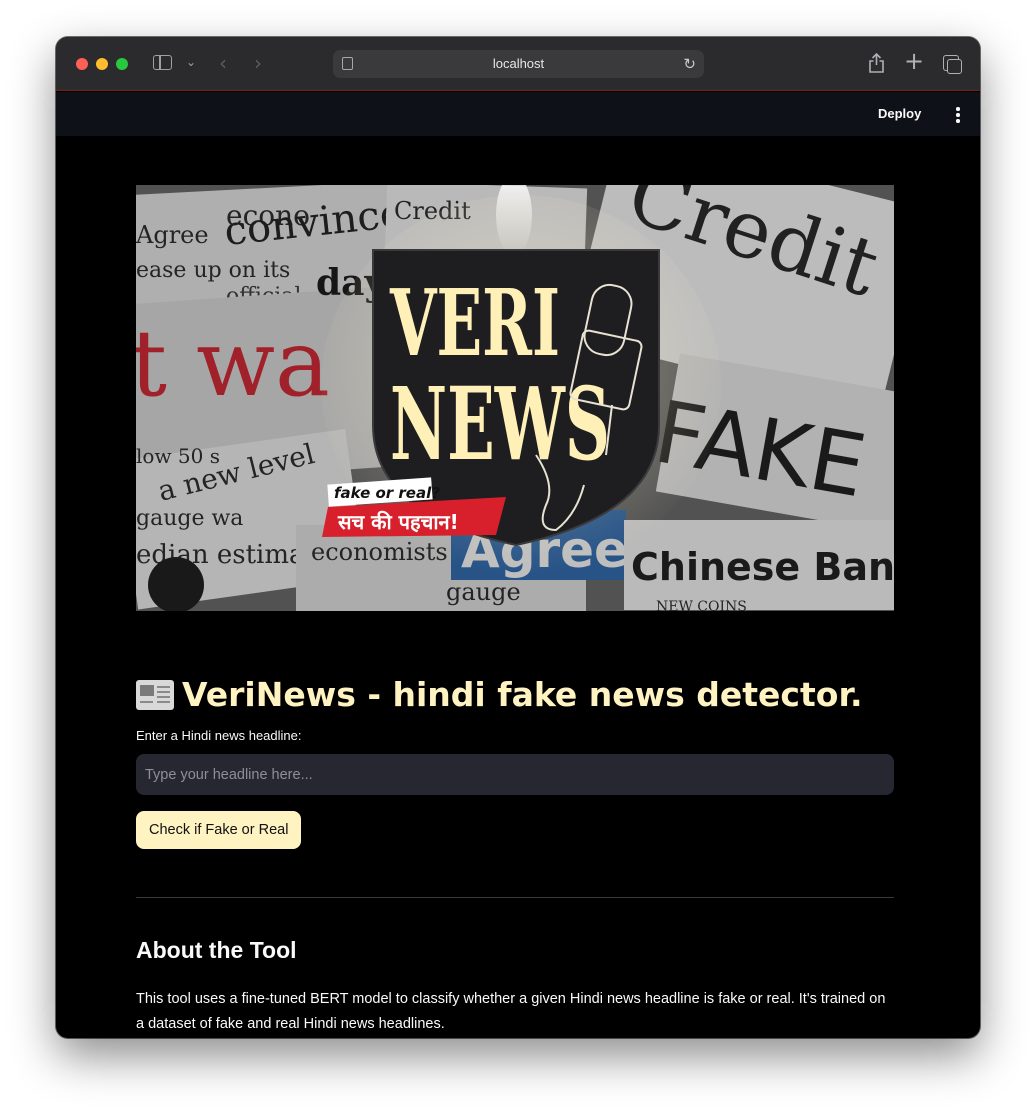 This screenshot has height=1112, width=1036. What do you see at coordinates (258, 63) in the screenshot?
I see `forward-arrow-icon: ›` at bounding box center [258, 63].